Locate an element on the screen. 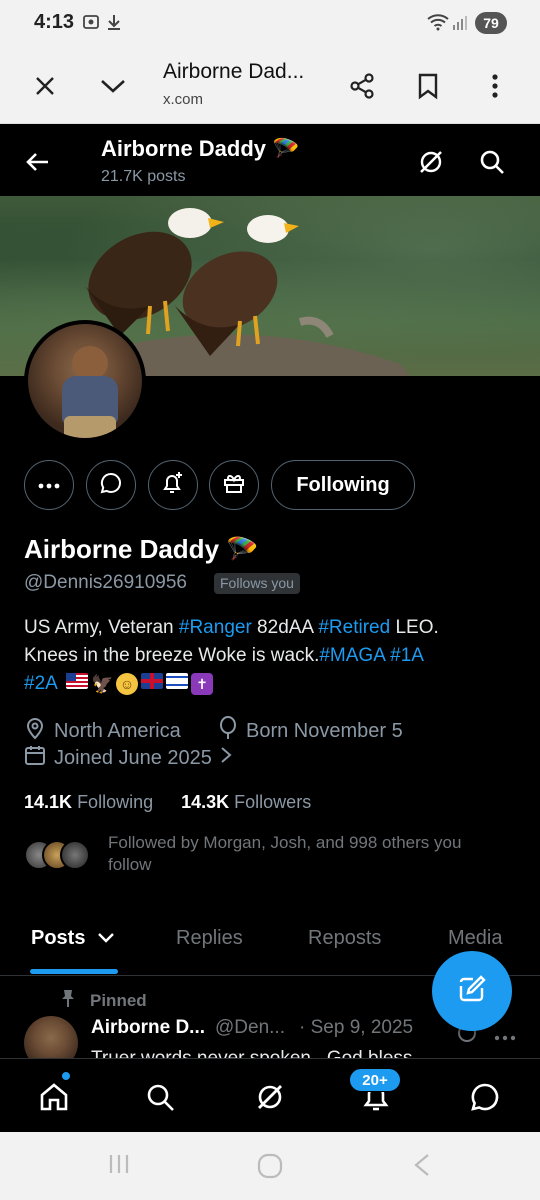 The image size is (540, 1200). home-unread-dot is located at coordinates (66, 1076).